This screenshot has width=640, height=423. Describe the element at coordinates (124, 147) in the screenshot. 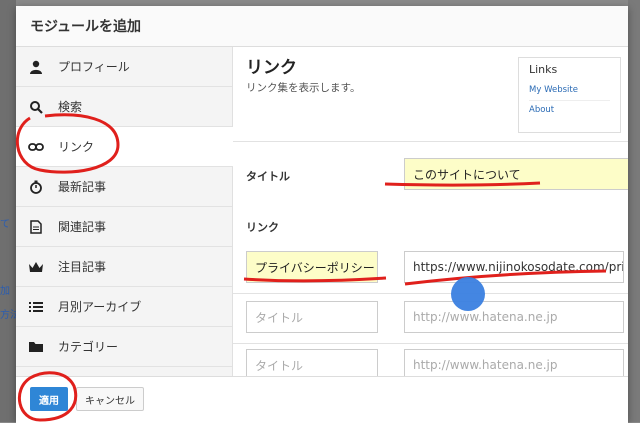

I see `sidebar-item-link: リンク` at that location.